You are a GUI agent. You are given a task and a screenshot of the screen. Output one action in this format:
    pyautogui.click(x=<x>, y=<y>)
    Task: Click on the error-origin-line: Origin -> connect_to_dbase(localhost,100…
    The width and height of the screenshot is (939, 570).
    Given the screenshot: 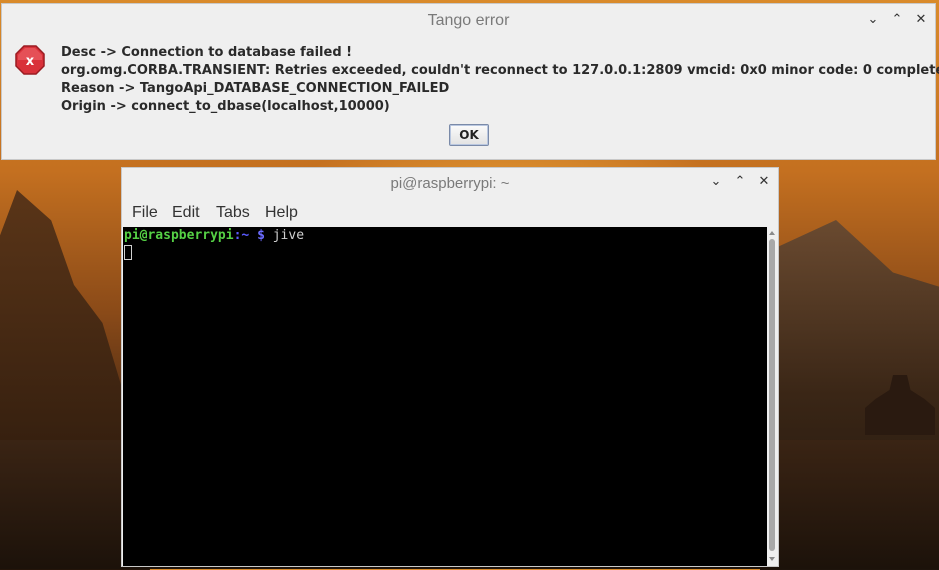 What is the action you would take?
    pyautogui.click(x=225, y=106)
    